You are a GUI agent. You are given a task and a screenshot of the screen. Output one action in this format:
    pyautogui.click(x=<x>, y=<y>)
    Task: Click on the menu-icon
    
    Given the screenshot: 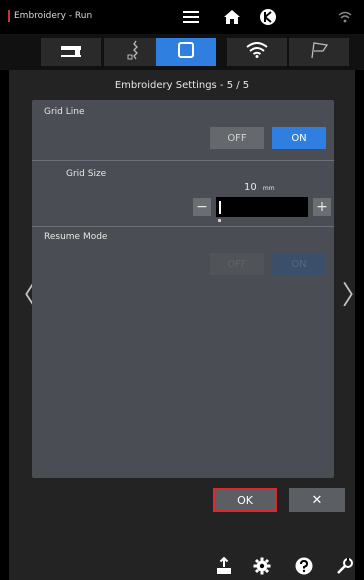 What is the action you would take?
    pyautogui.click(x=191, y=17)
    